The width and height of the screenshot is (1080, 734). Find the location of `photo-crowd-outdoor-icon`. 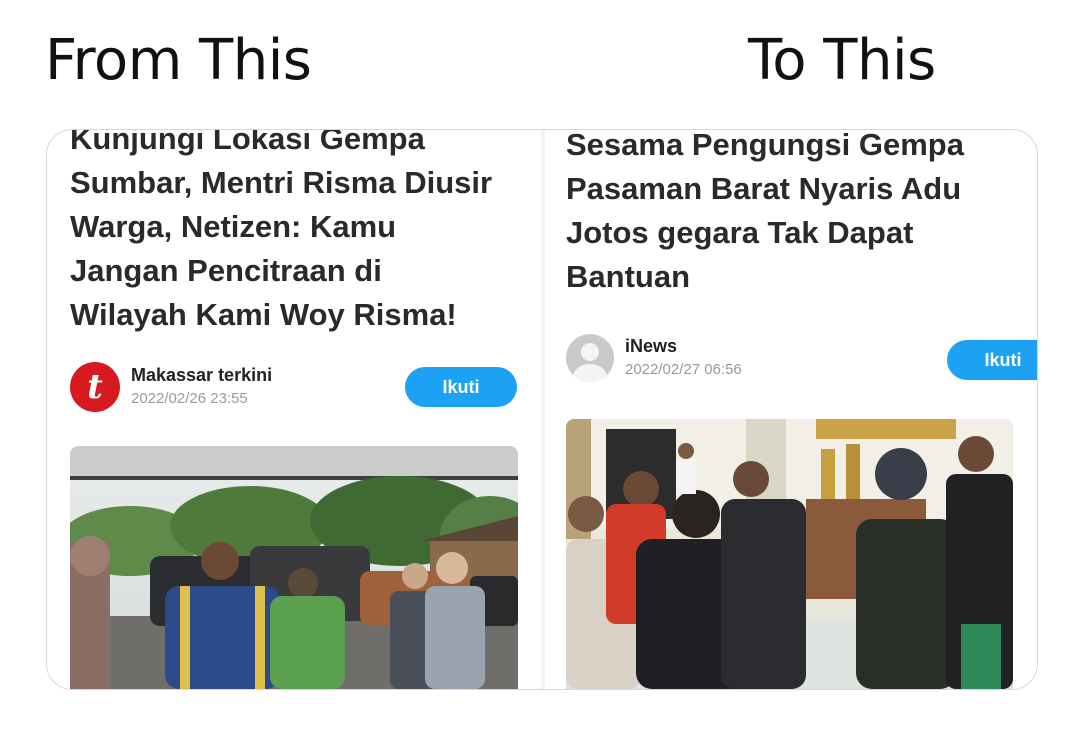

photo-crowd-outdoor-icon is located at coordinates (294, 567).